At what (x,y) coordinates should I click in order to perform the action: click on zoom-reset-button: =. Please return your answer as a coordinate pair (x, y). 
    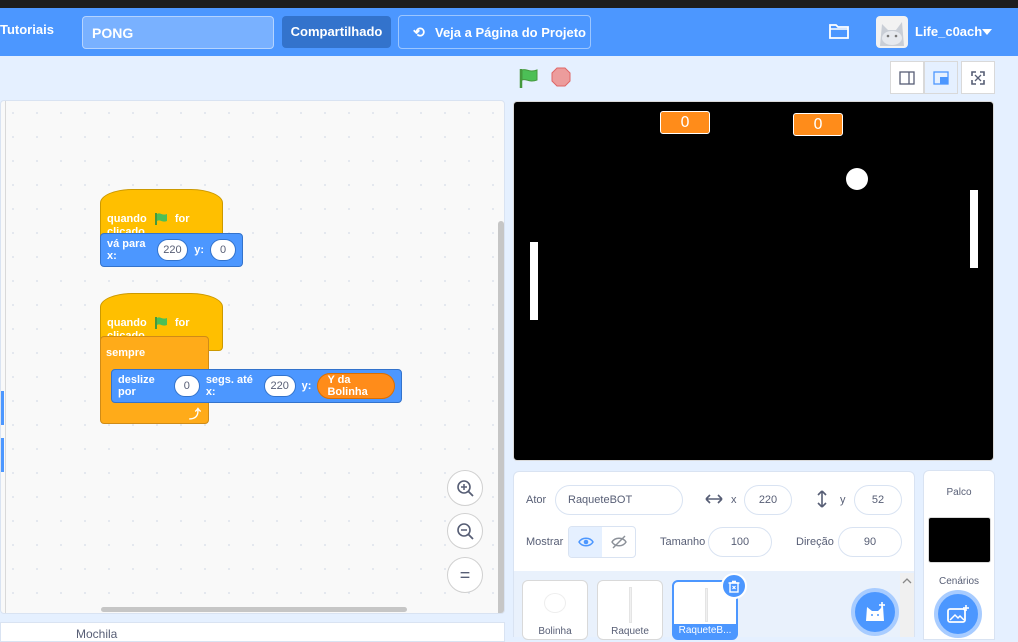
    Looking at the image, I should click on (465, 575).